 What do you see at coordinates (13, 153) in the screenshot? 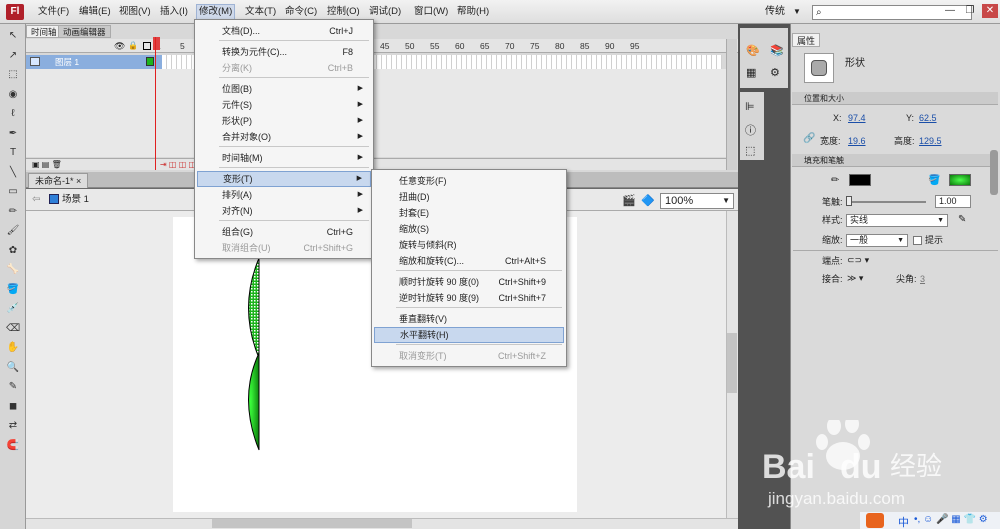
I see `text-icon: T` at bounding box center [13, 153].